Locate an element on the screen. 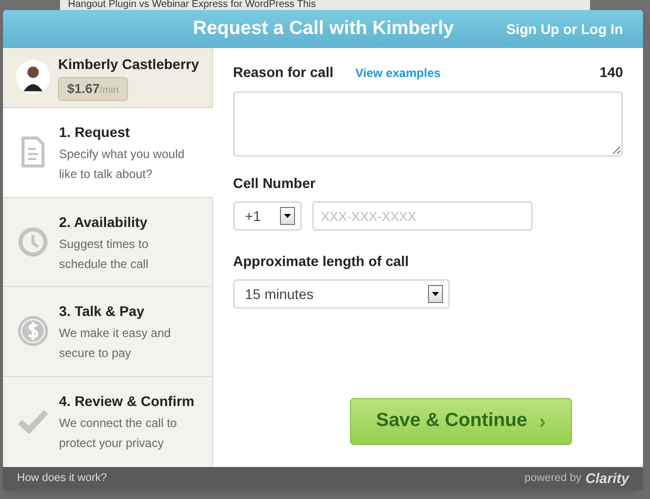  dialog-title: Request a Call with Kimberly is located at coordinates (323, 28).